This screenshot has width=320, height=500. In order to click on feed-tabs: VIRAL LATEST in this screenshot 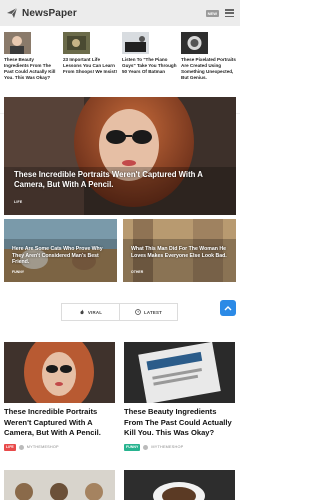, I will do `click(119, 312)`.